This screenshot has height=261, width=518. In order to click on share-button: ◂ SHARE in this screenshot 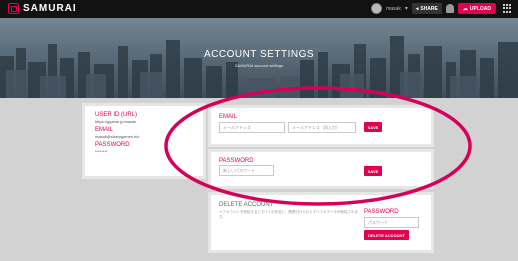, I will do `click(426, 8)`.